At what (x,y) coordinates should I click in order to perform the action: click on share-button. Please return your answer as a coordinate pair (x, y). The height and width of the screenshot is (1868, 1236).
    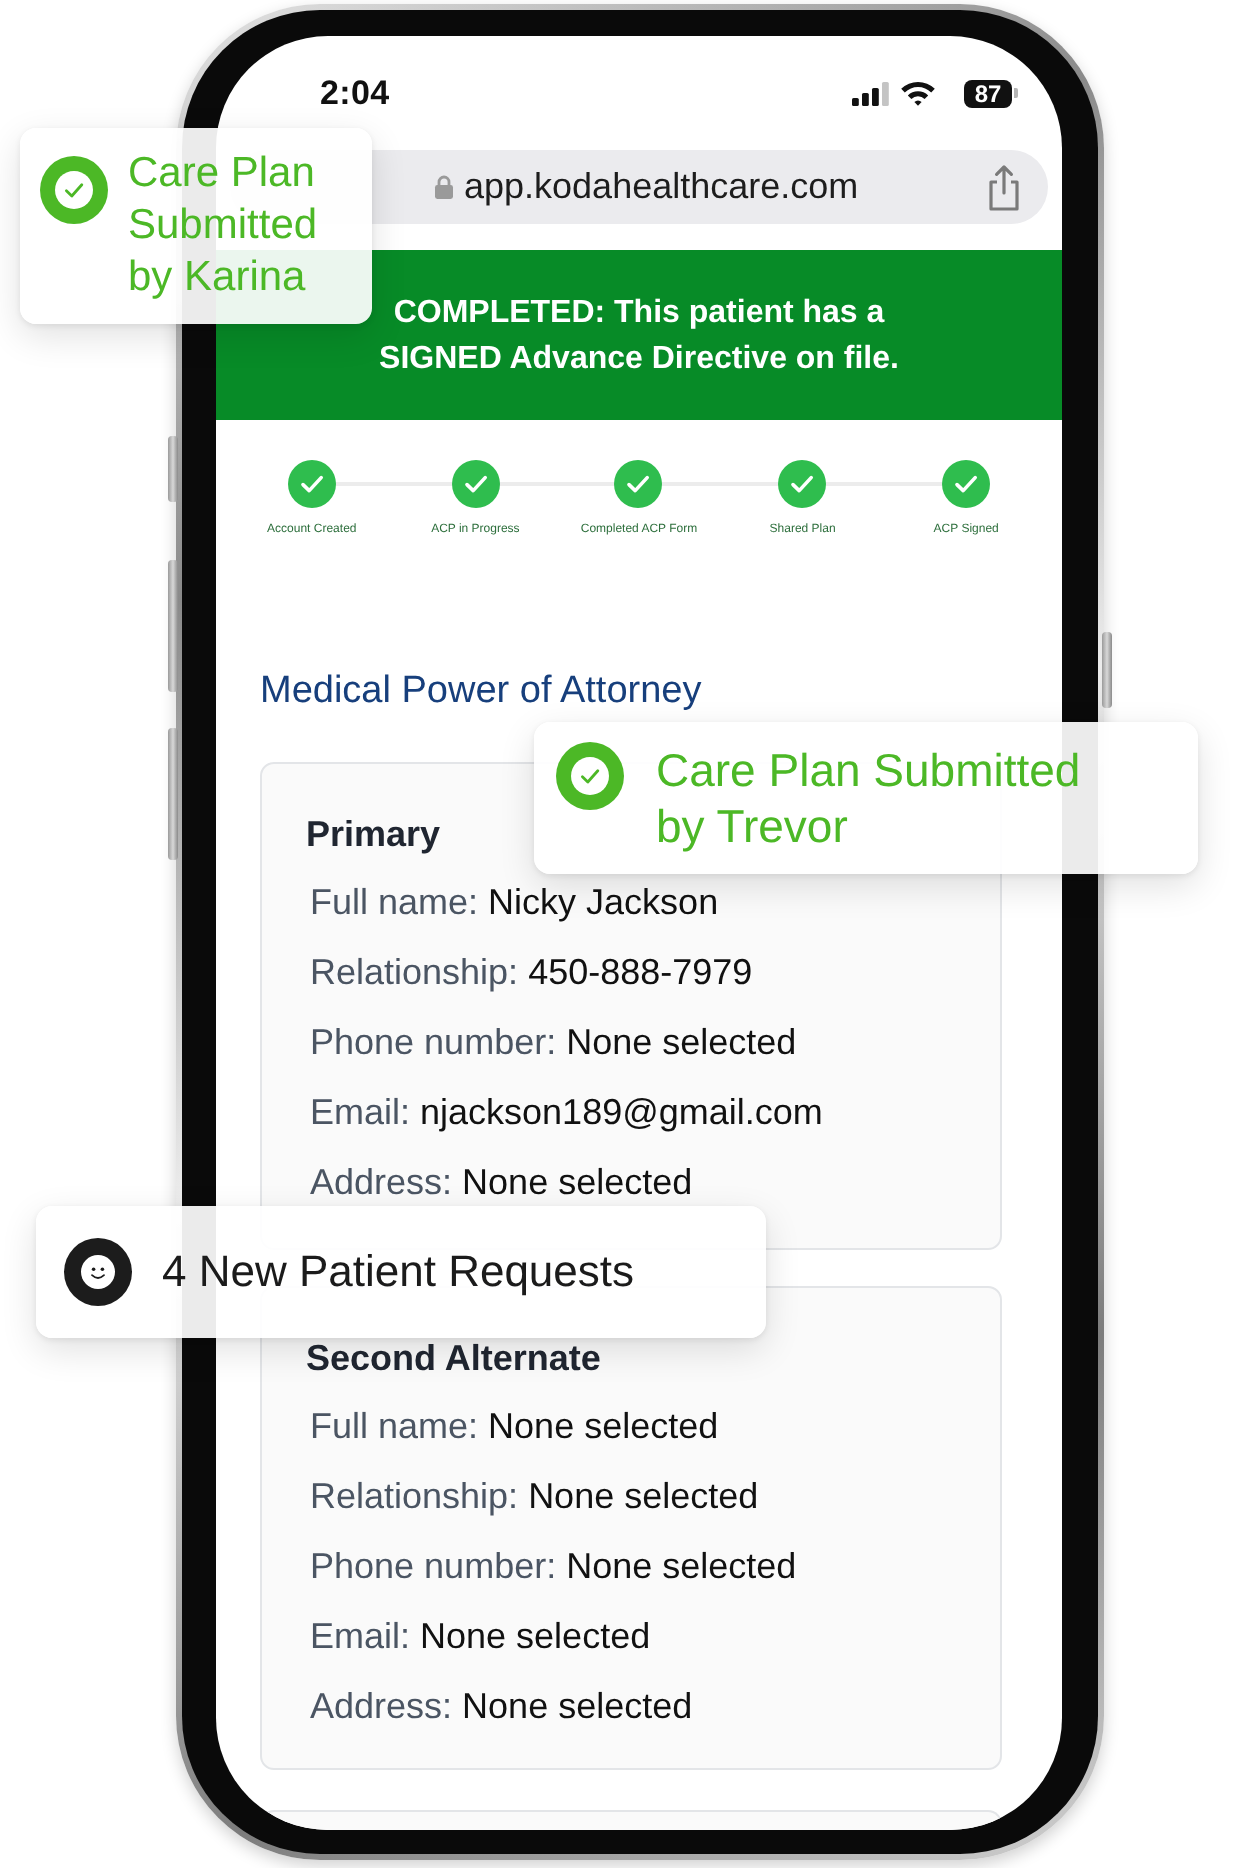
    Looking at the image, I should click on (1004, 187).